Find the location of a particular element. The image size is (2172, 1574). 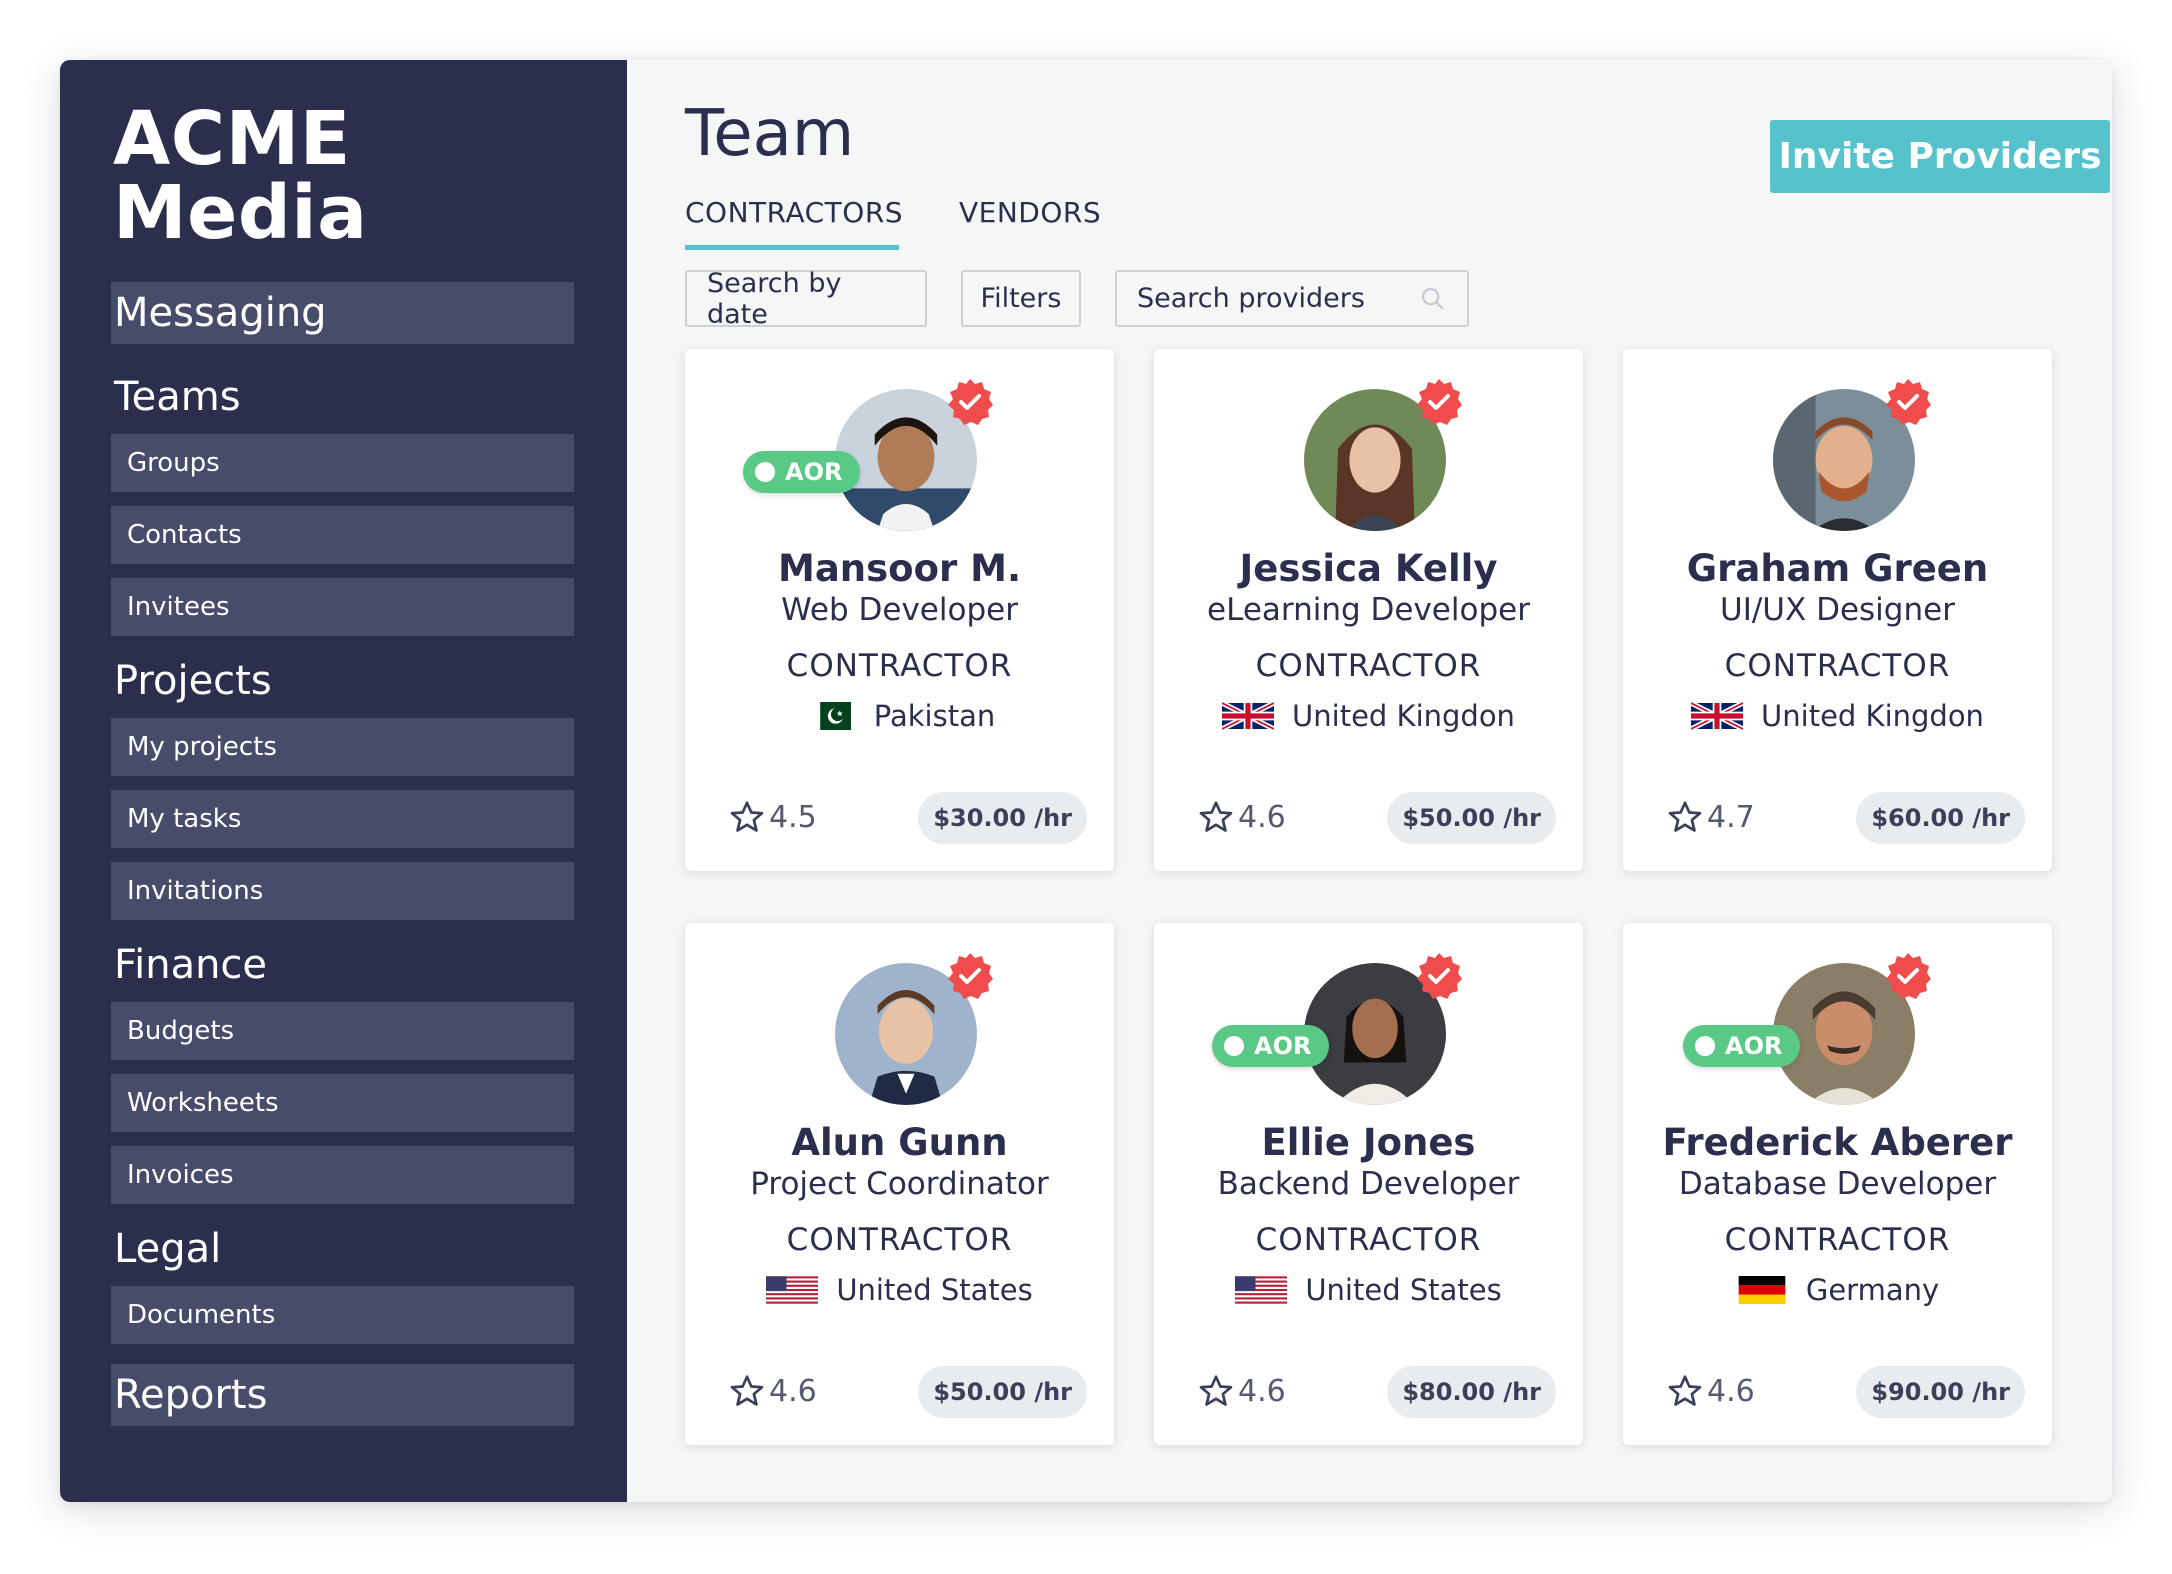

provider-role: Web Developer is located at coordinates (899, 610).